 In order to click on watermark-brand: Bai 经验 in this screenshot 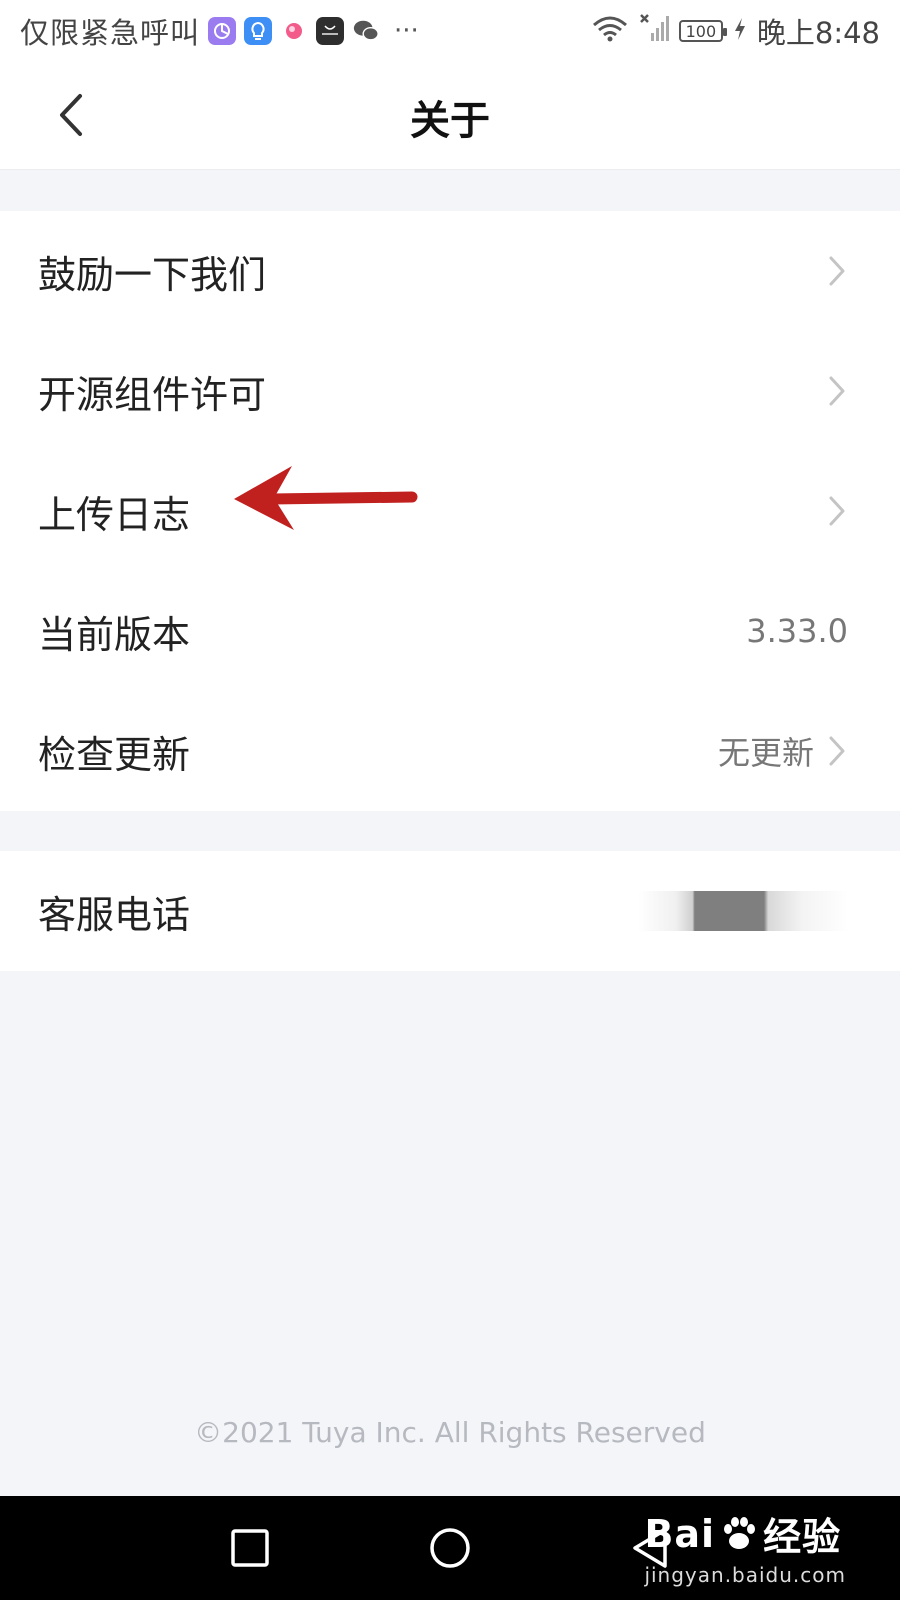, I will do `click(745, 1533)`.